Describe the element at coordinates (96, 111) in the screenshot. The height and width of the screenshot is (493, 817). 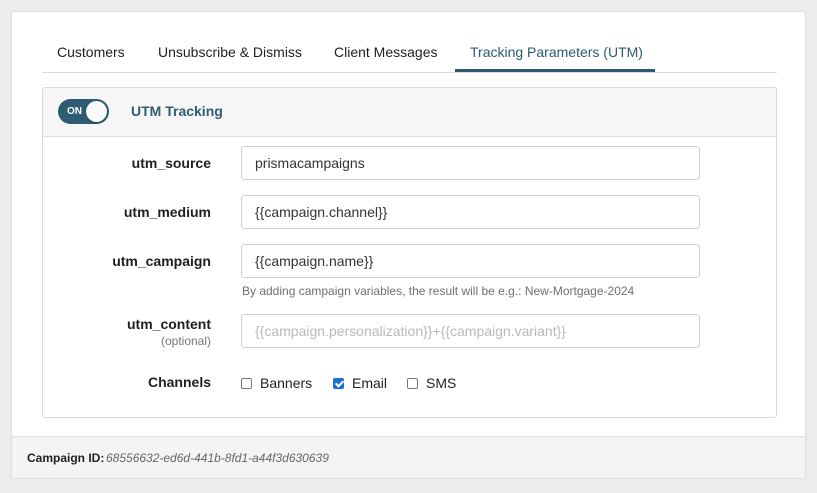
I see `toggle-knob` at that location.